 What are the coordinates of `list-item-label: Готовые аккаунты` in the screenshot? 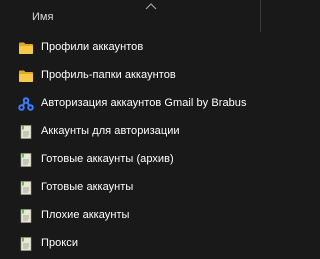 It's located at (87, 187).